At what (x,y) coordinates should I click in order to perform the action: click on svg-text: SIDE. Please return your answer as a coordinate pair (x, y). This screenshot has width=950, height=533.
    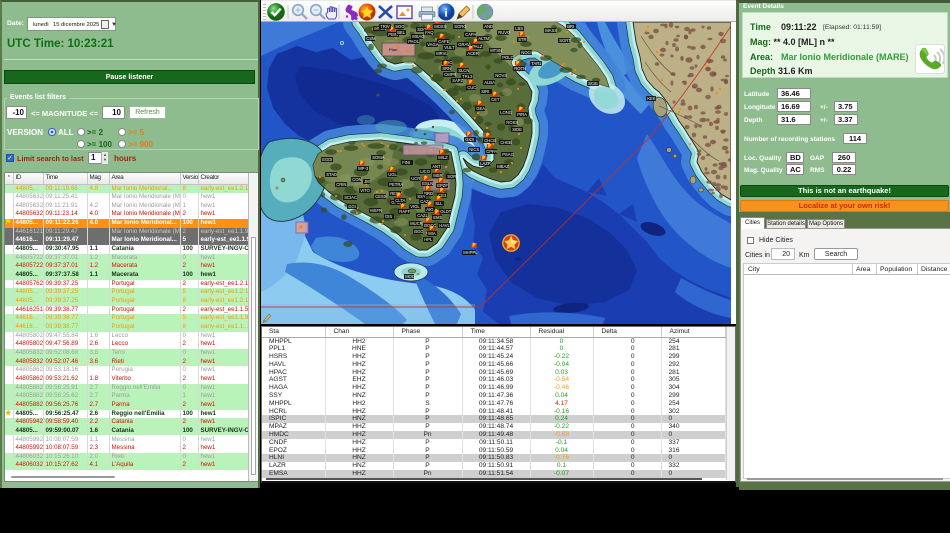
    Looking at the image, I should click on (517, 129).